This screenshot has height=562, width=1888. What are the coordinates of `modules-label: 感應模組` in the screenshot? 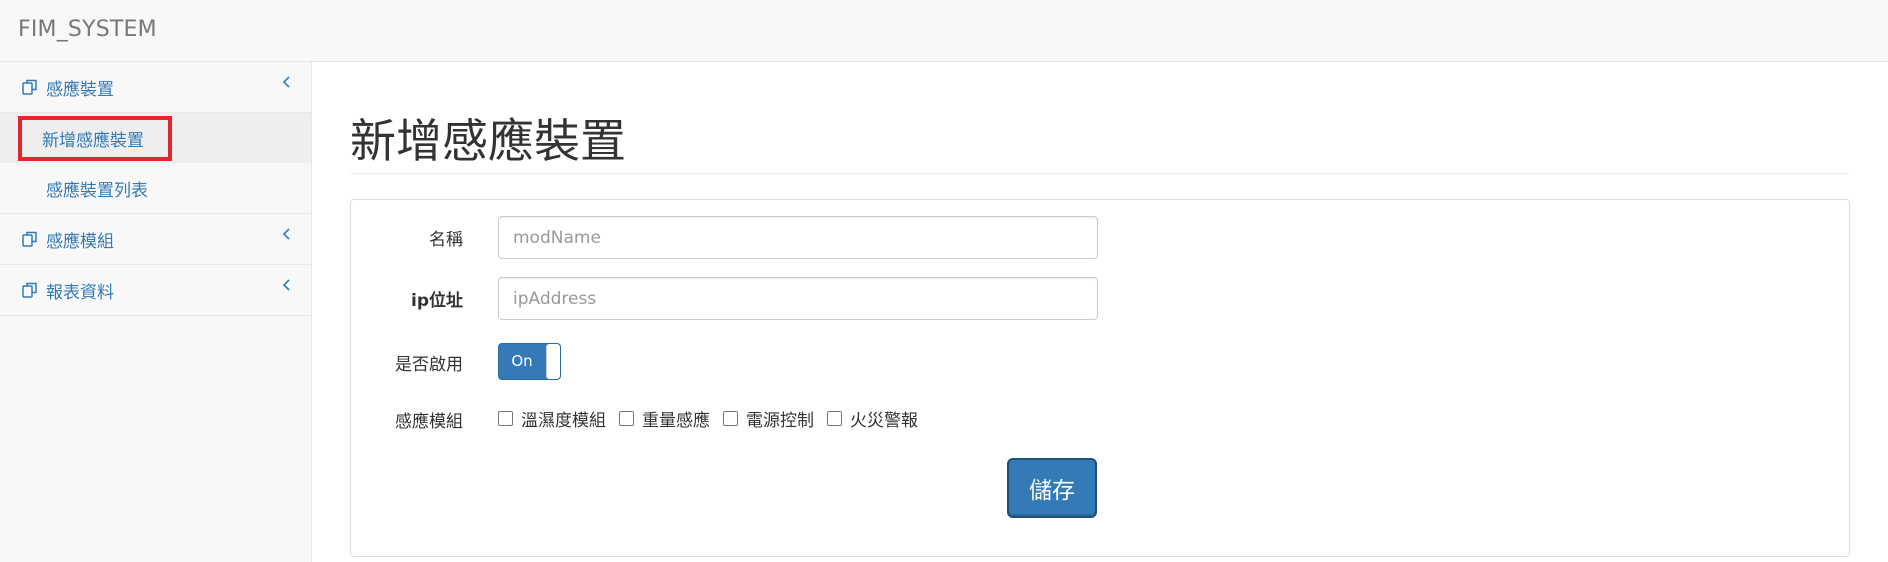 It's located at (429, 422).